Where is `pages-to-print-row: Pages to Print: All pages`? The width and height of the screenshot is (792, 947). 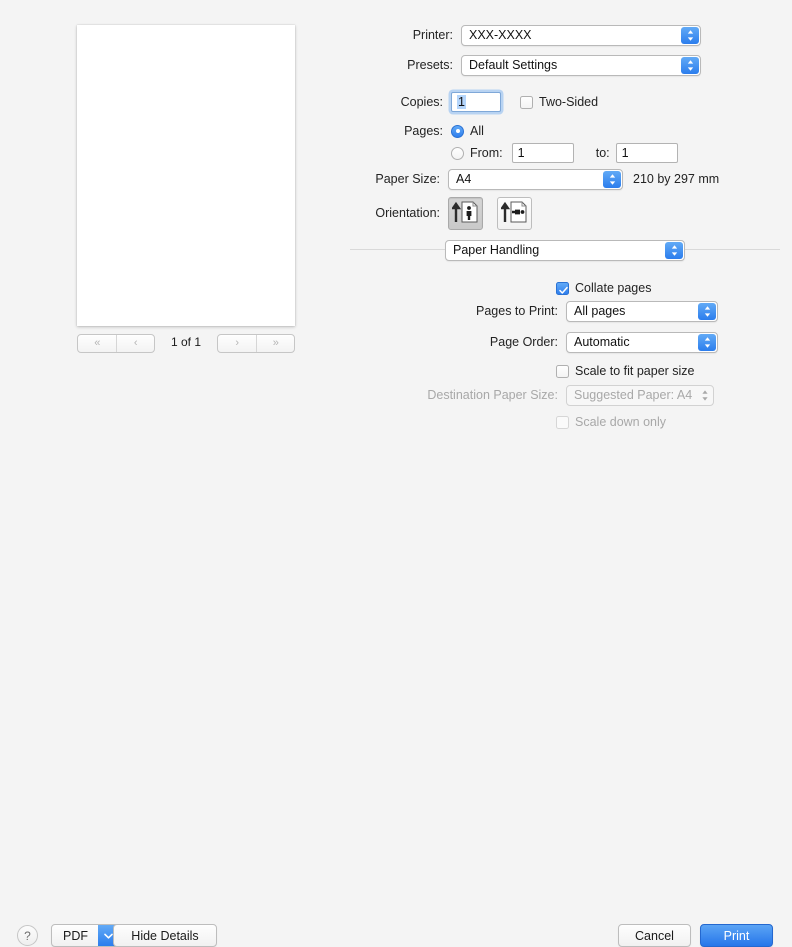 pages-to-print-row: Pages to Print: All pages is located at coordinates (531, 311).